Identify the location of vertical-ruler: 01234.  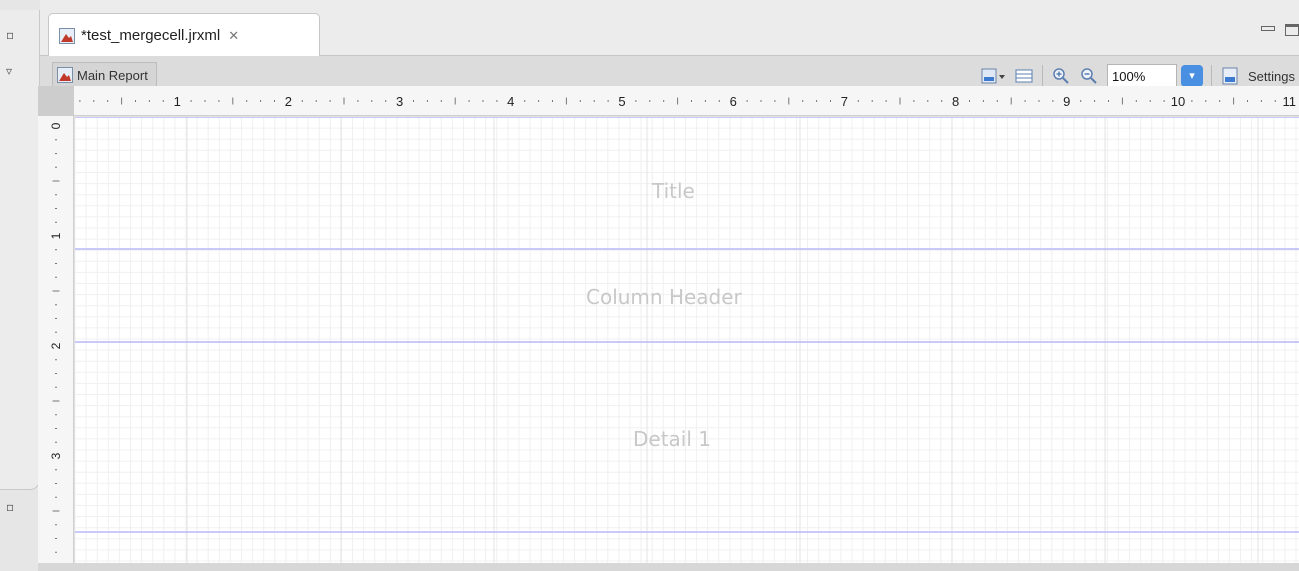
(56, 343).